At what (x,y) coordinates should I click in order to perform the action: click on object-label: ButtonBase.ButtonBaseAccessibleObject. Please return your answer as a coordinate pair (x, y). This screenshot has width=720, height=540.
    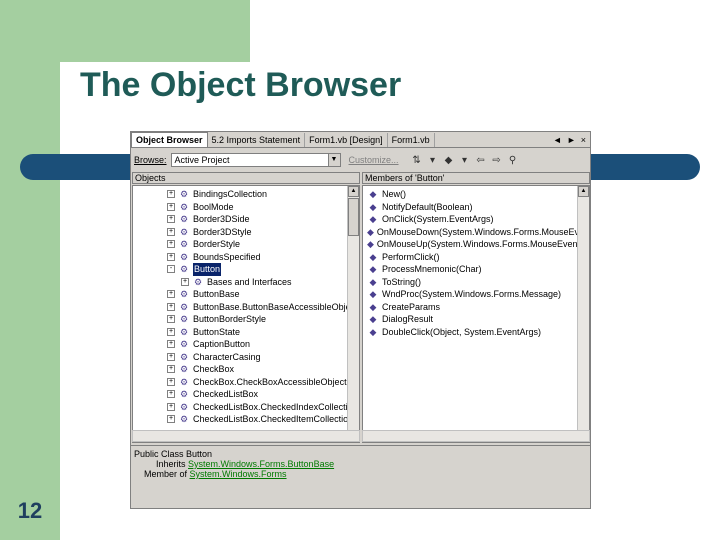
    Looking at the image, I should click on (275, 306).